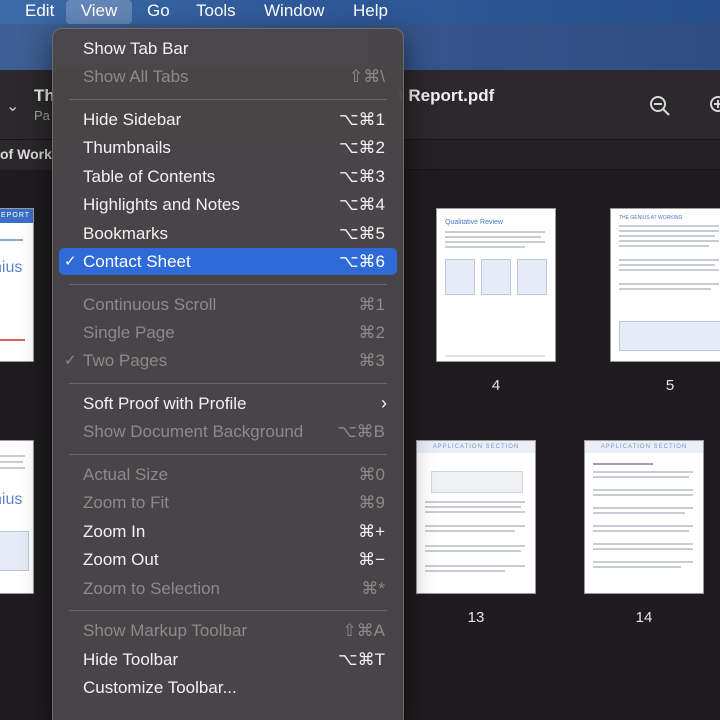 The width and height of the screenshot is (720, 720). Describe the element at coordinates (161, 205) in the screenshot. I see `menu-item-label: Highlights and Notes` at that location.